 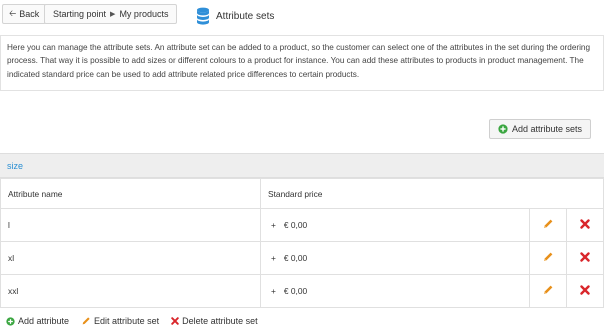 I want to click on table-row: xl + € 0,00, so click(x=302, y=258).